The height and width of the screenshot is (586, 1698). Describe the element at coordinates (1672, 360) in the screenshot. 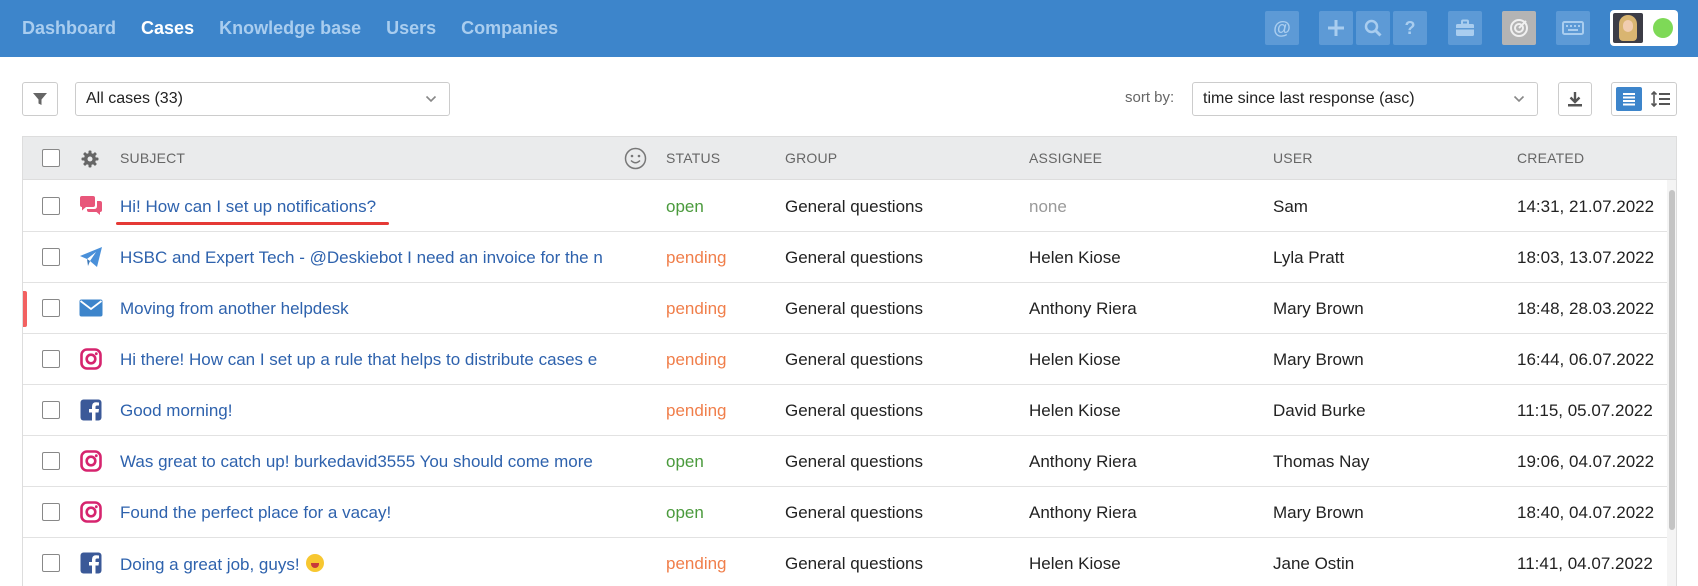

I see `scrollbar-thumb` at that location.